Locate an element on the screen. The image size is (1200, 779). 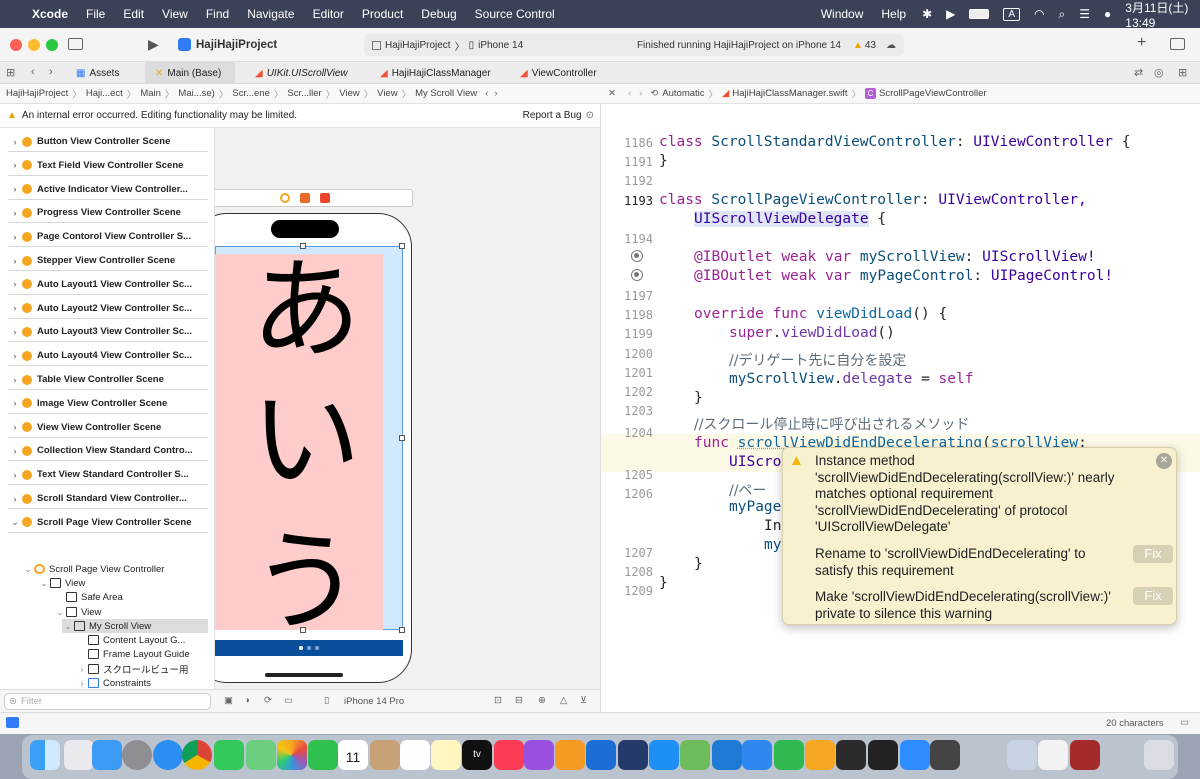
tab-hajihaji-class-manager: ◢ HajiHajiClassManager is located at coordinates (435, 73).